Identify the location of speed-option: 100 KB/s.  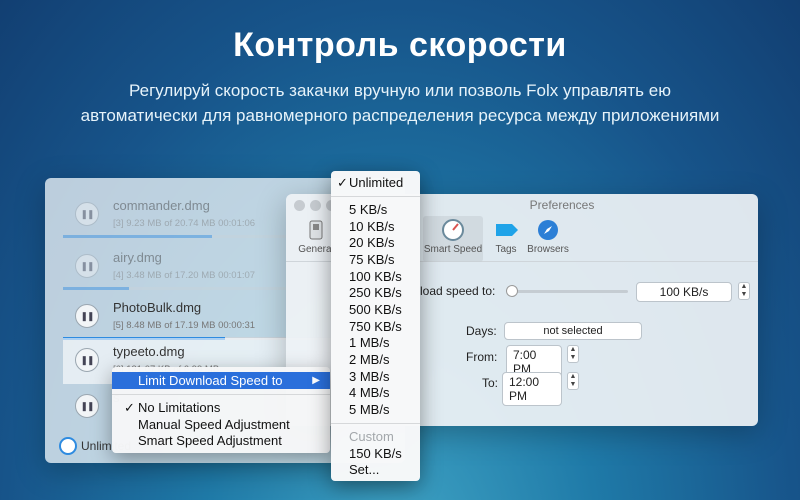
(375, 277).